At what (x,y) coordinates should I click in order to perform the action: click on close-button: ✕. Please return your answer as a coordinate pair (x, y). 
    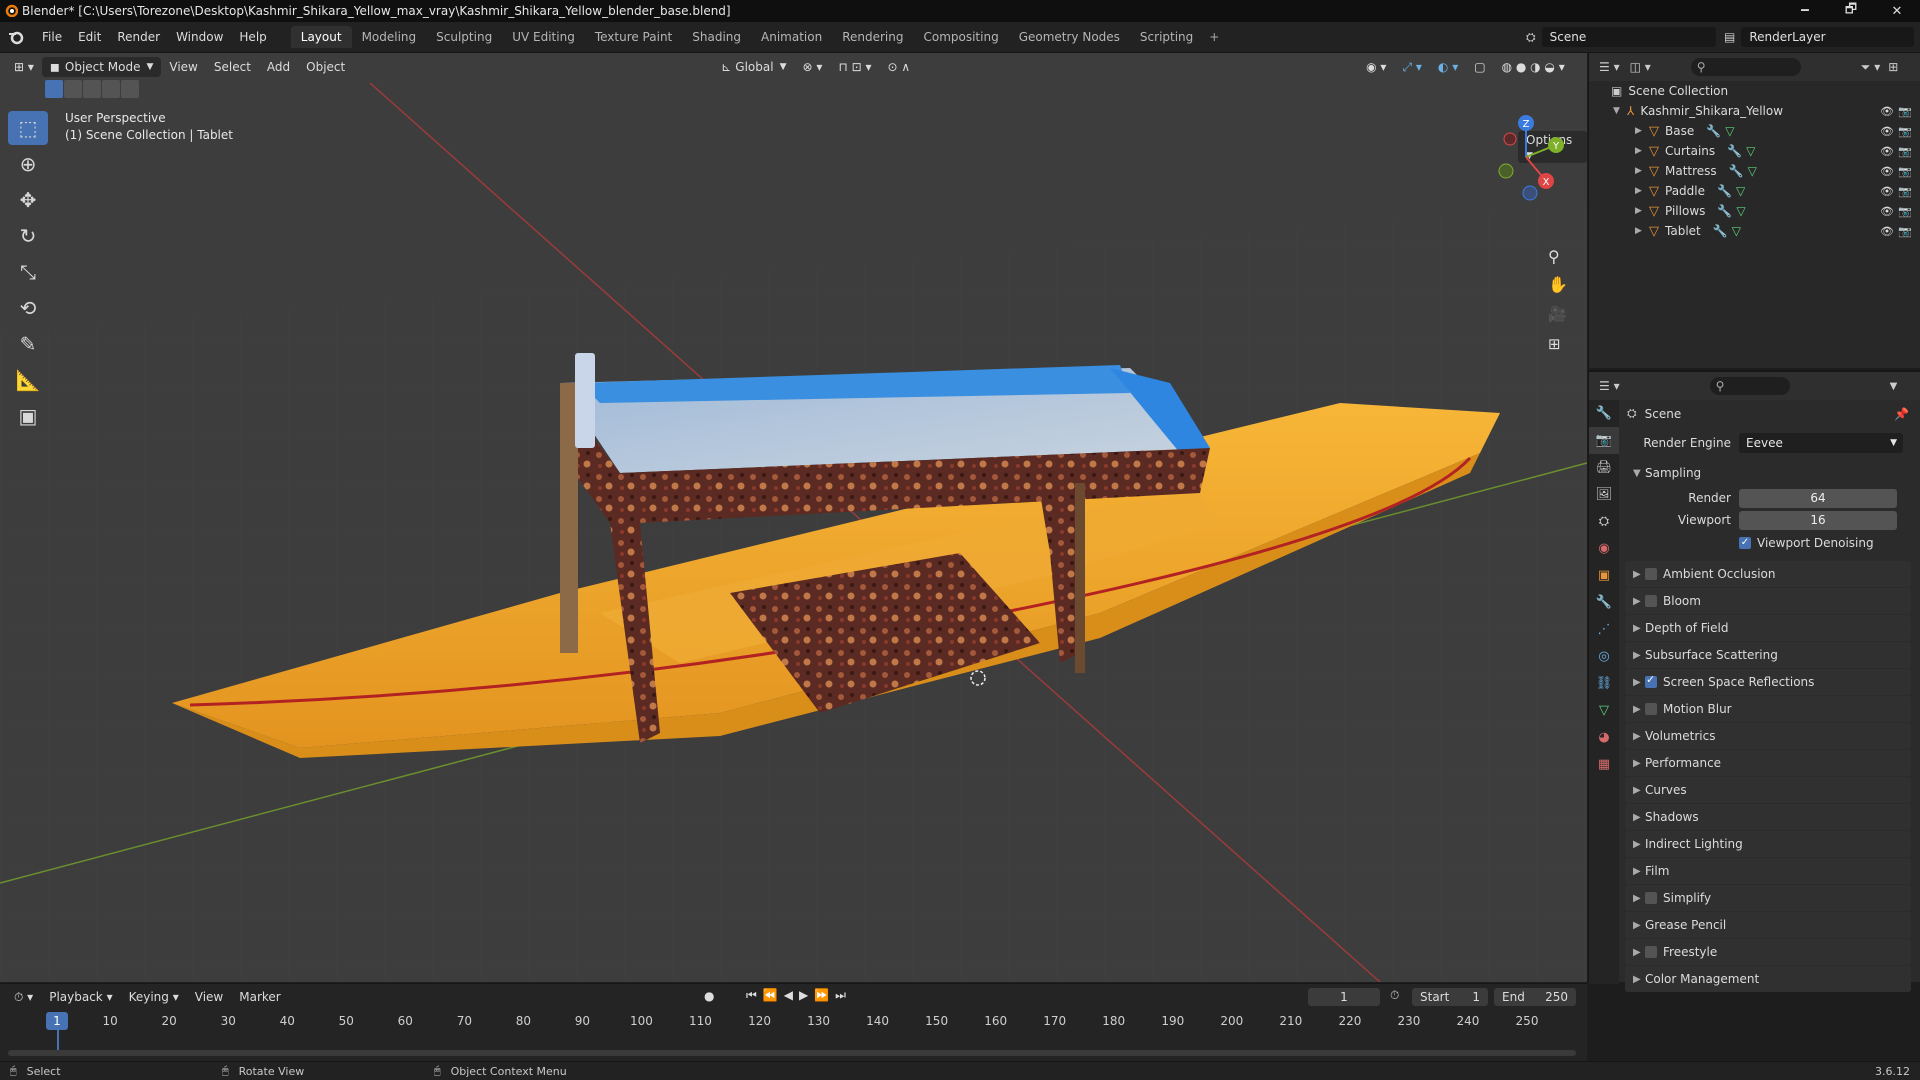
    Looking at the image, I should click on (1897, 11).